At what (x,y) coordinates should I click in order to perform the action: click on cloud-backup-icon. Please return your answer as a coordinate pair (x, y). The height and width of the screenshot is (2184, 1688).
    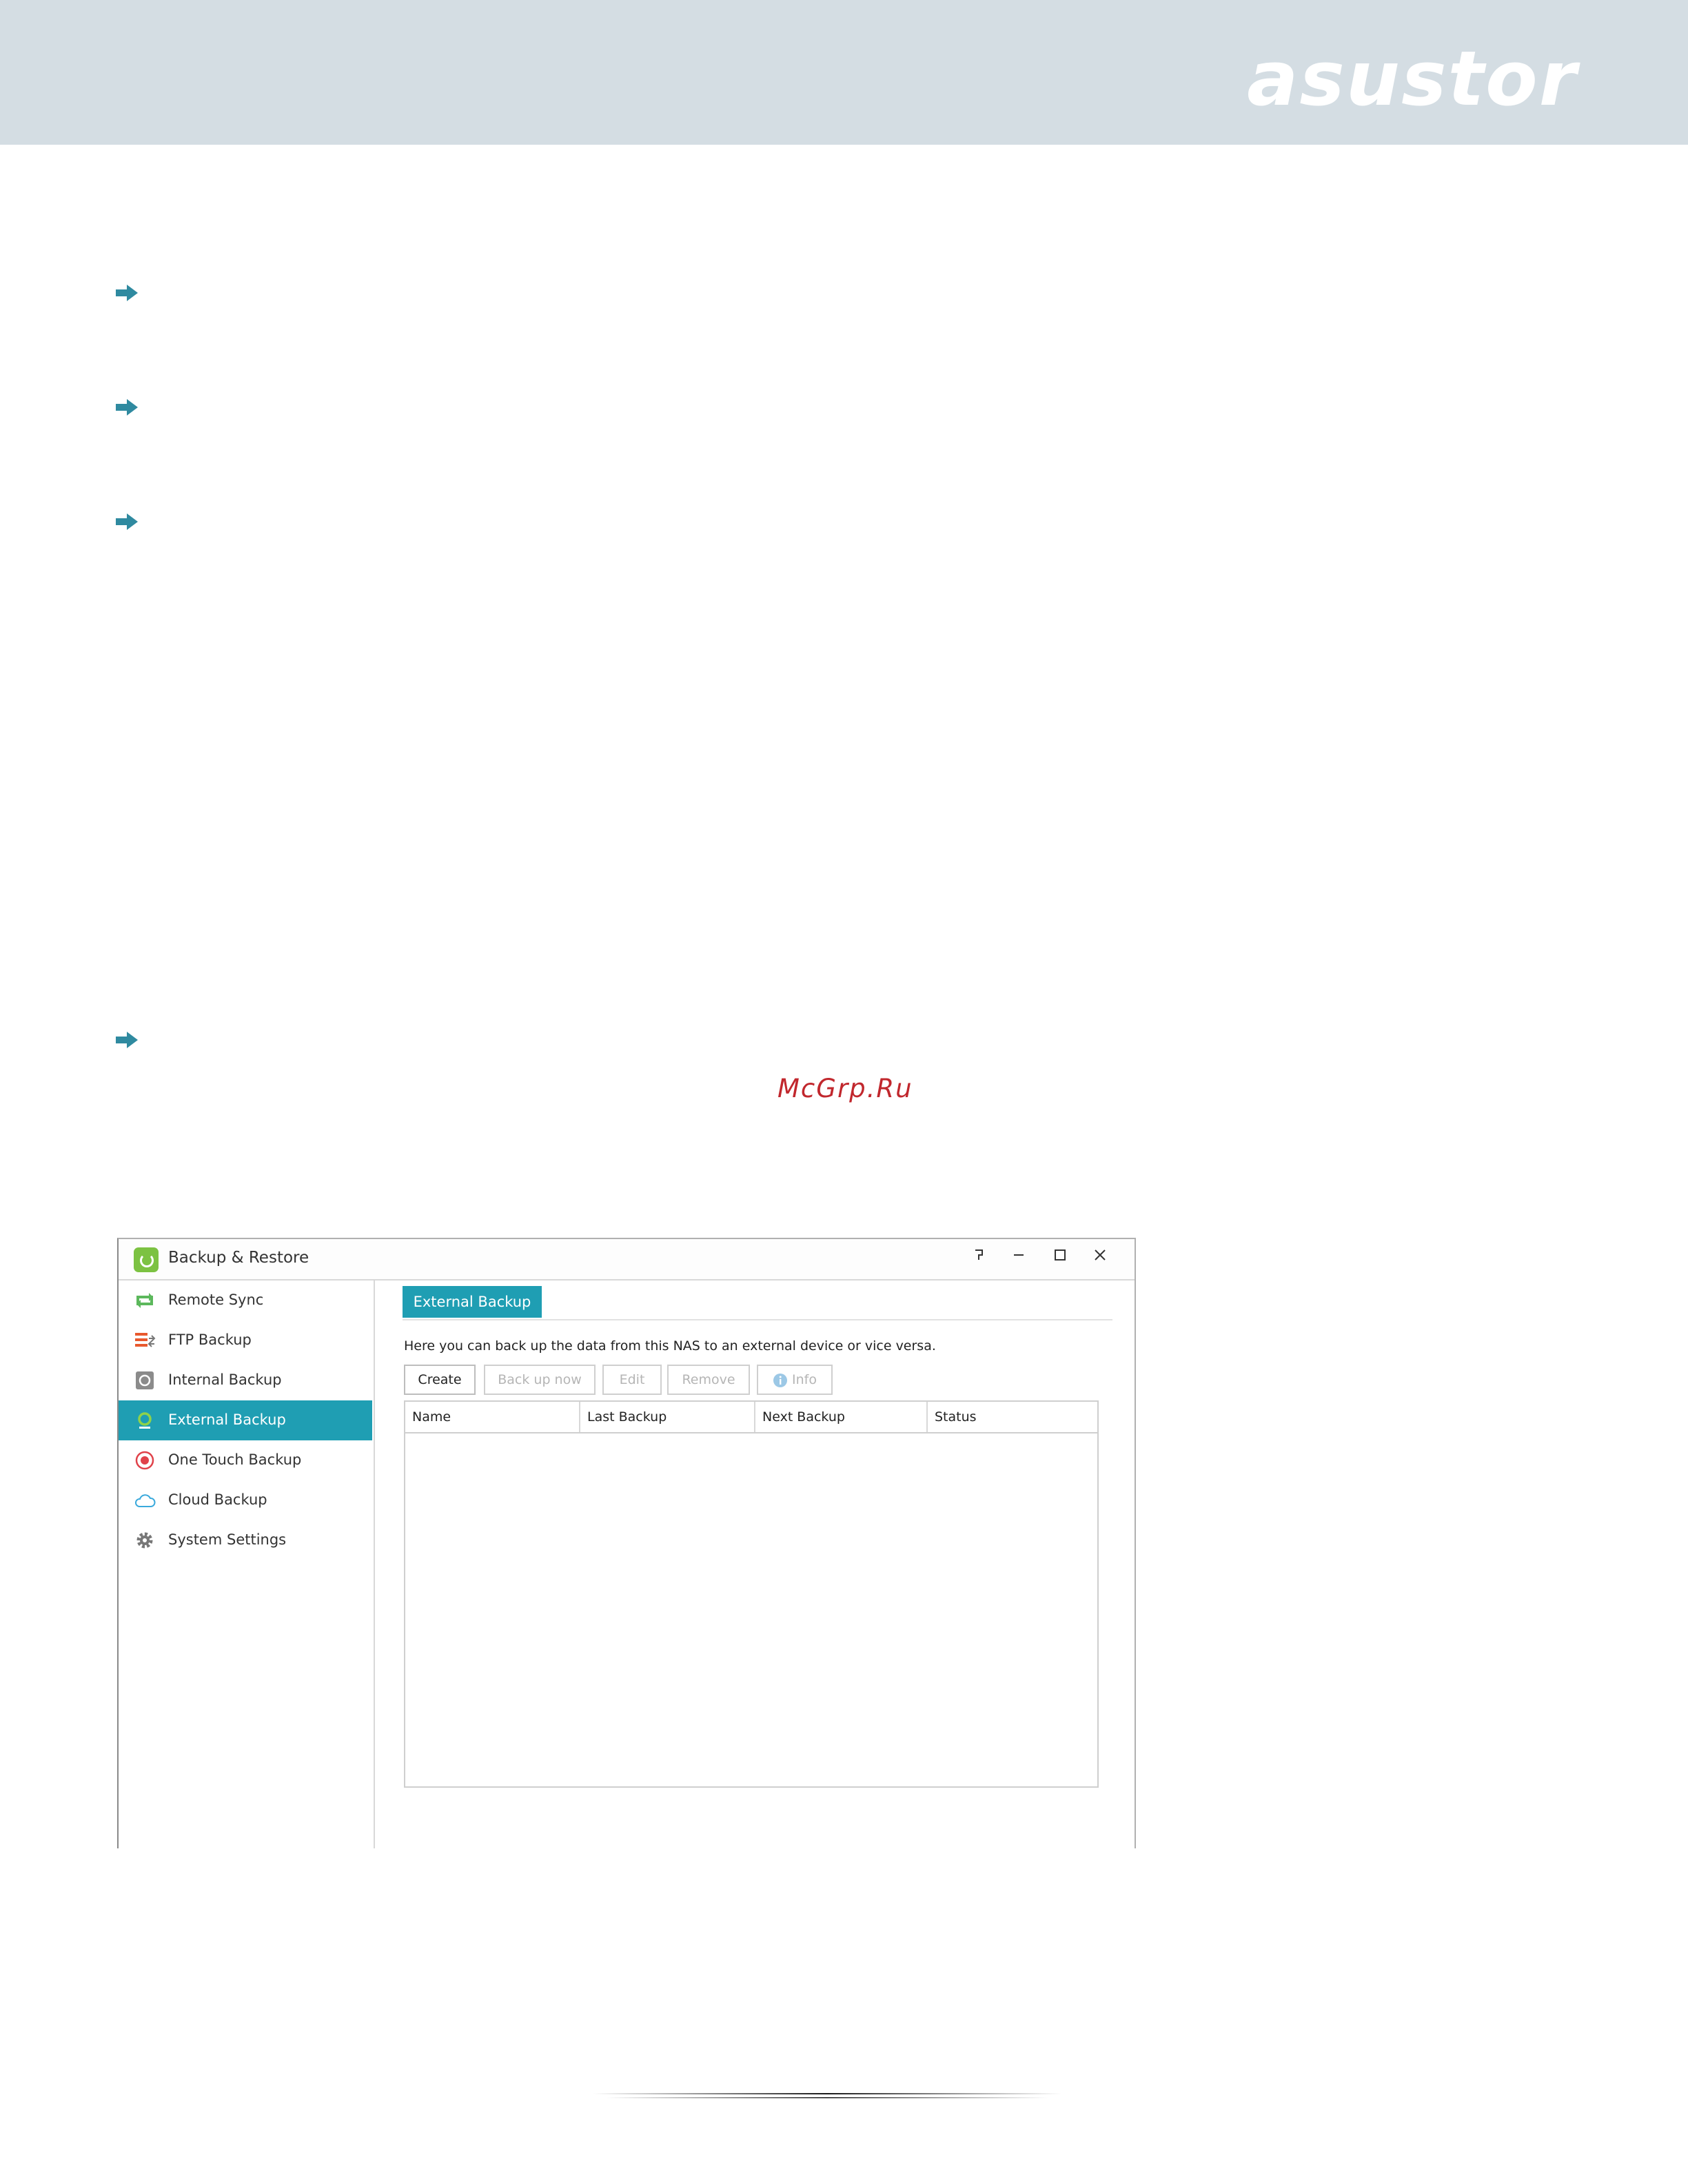
    Looking at the image, I should click on (145, 1500).